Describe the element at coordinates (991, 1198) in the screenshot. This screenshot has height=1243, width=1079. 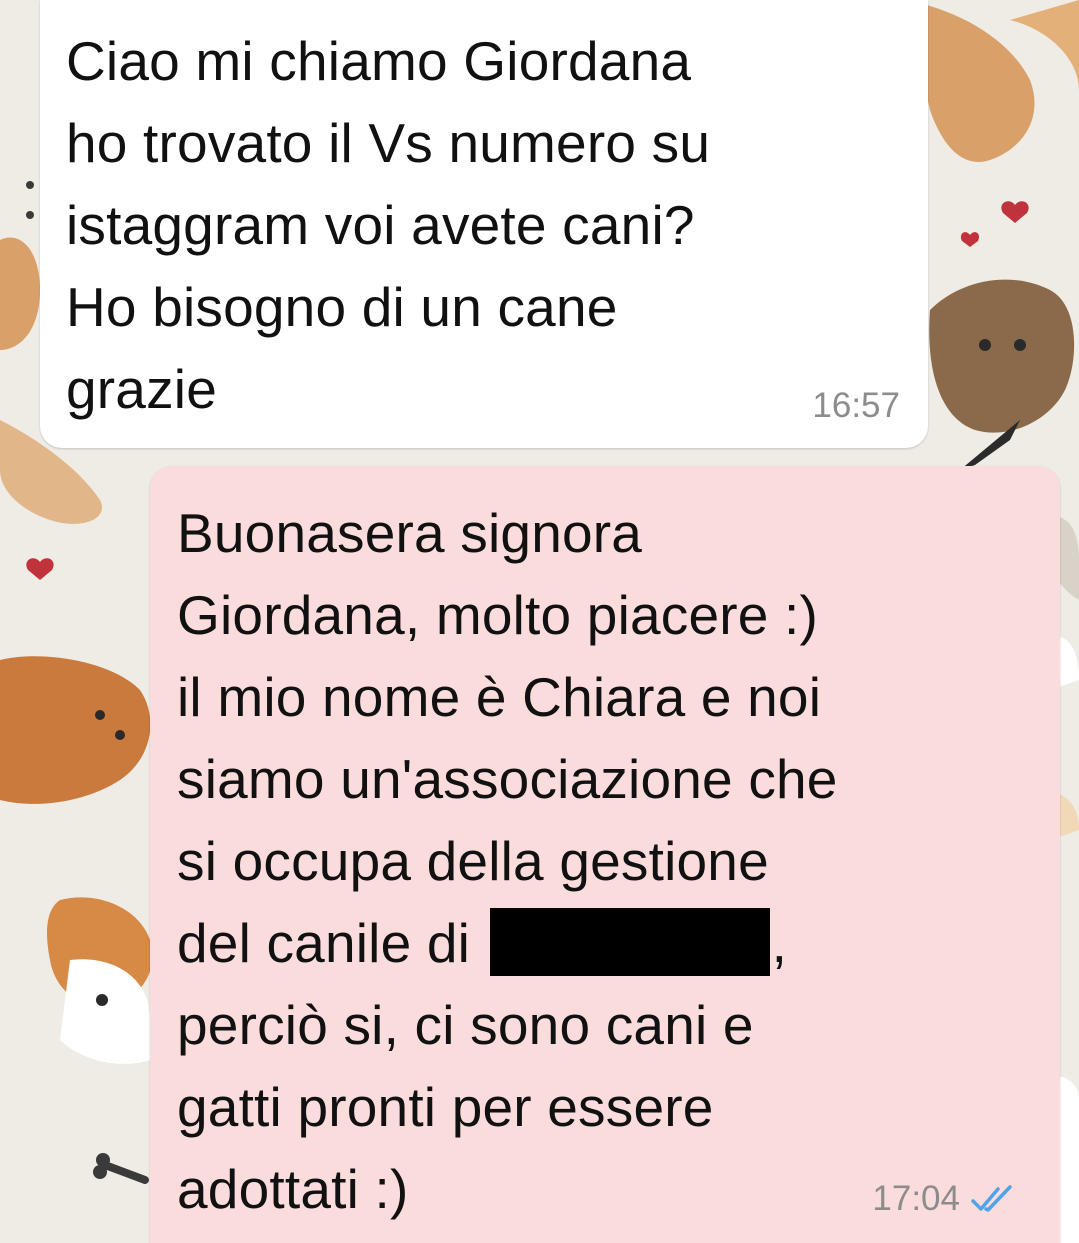
I see `double-check-read-icon` at that location.